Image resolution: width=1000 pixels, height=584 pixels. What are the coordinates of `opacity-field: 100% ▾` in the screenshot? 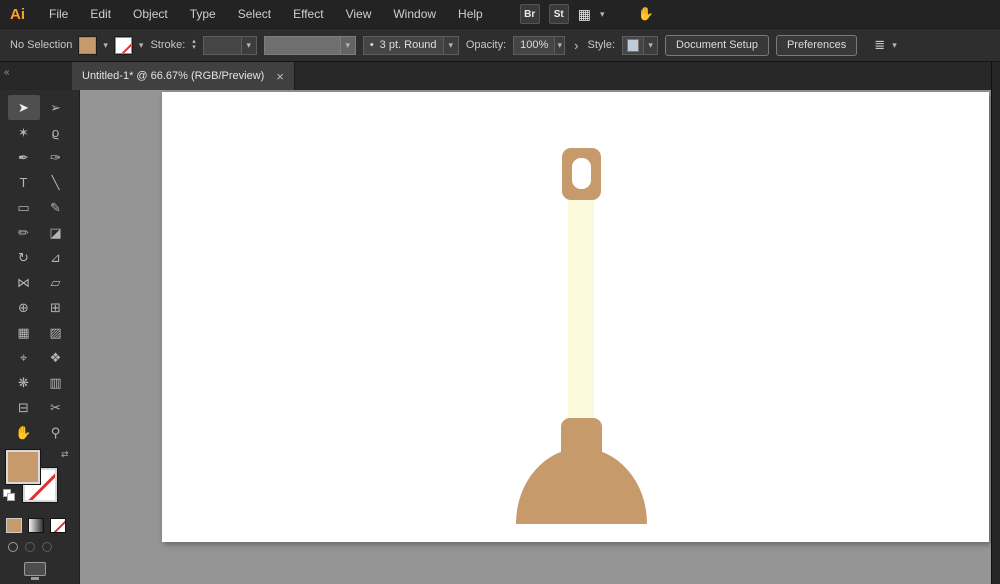 It's located at (539, 45).